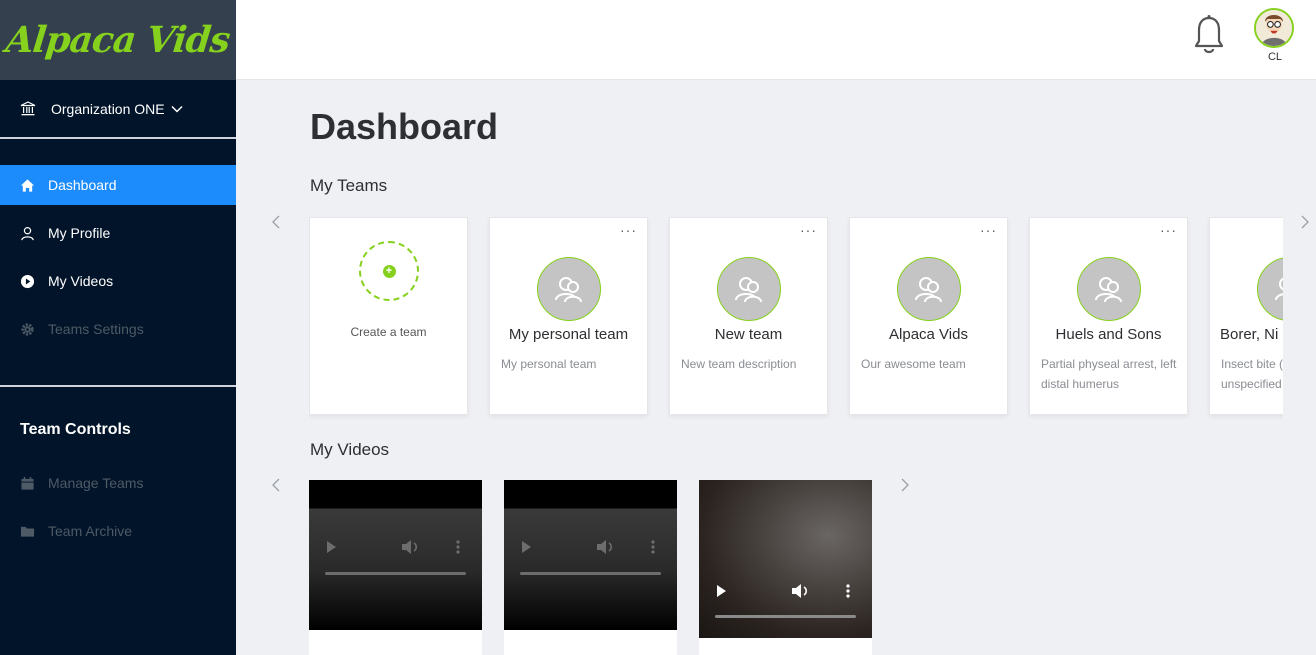 The image size is (1316, 655). I want to click on sidebar-item-label: Dashboard, so click(82, 185).